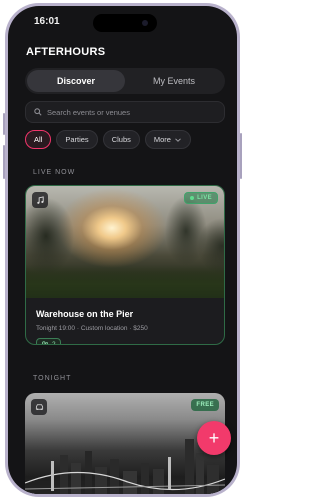 This screenshot has height=500, width=320. What do you see at coordinates (85, 314) in the screenshot?
I see `event-title: Warehouse on the Pier` at bounding box center [85, 314].